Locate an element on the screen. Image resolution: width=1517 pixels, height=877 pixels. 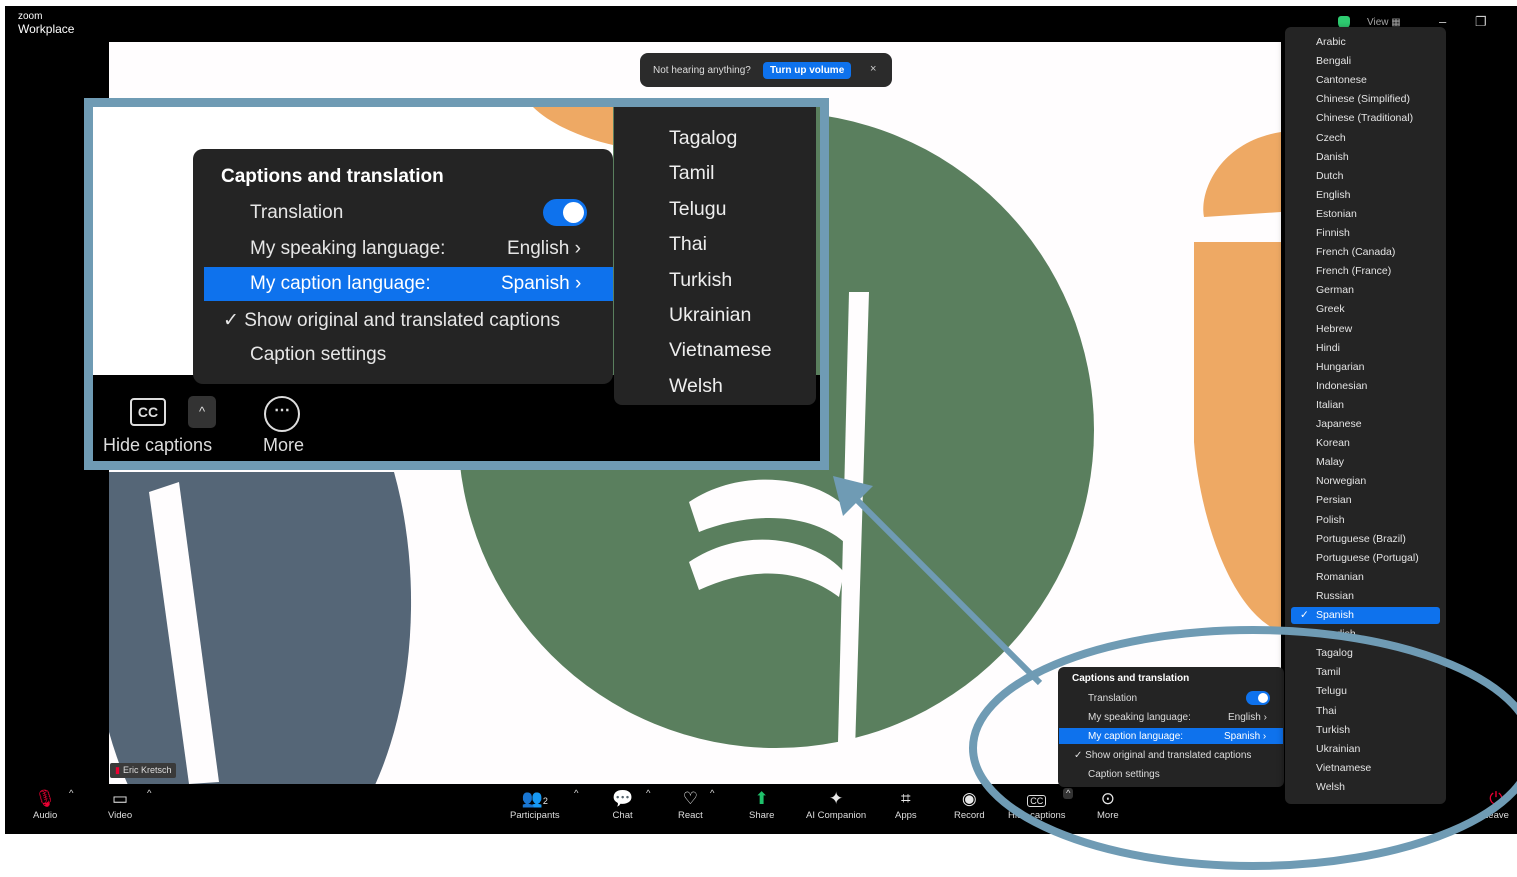
language-item: Chinese (Traditional) is located at coordinates (1364, 118).